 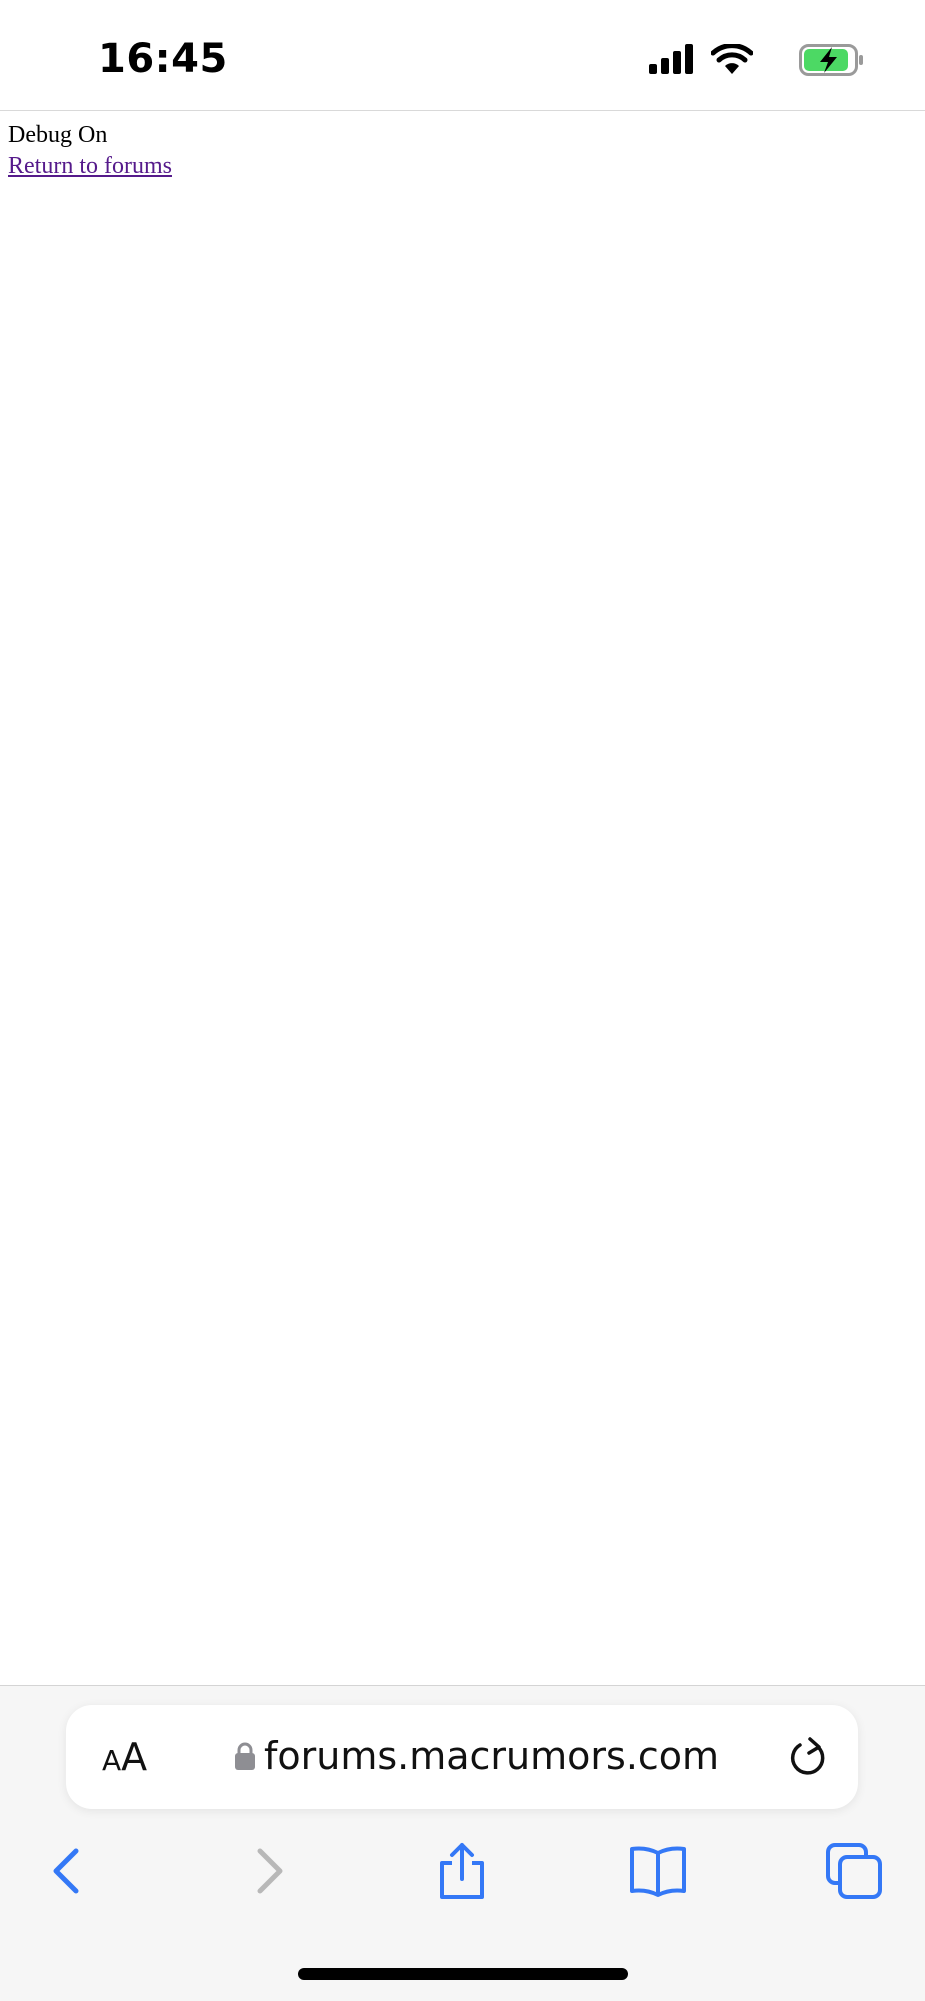 I want to click on debug-status-text: Debug On, so click(x=58, y=135).